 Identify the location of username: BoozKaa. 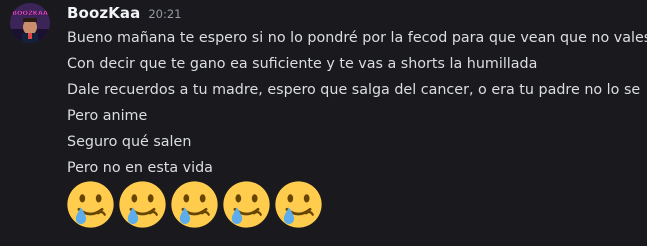
(103, 13).